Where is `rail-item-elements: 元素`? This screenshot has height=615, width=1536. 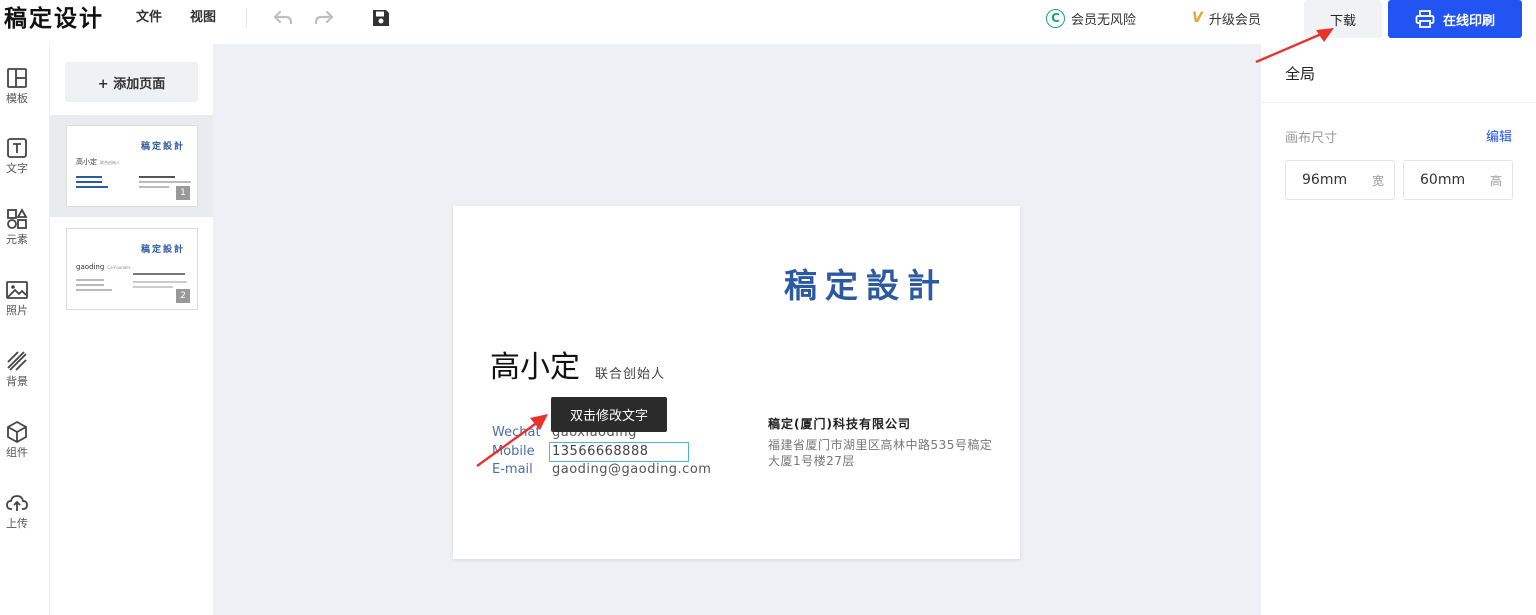
rail-item-elements: 元素 is located at coordinates (17, 227).